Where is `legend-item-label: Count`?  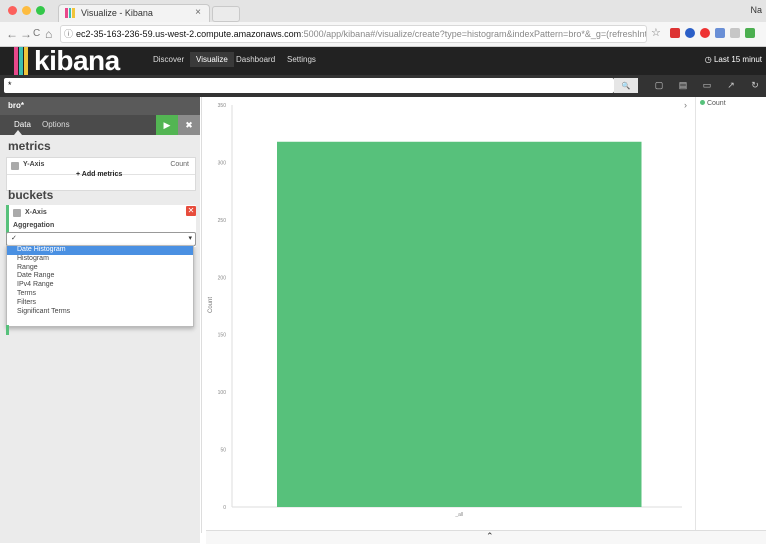
legend-item-label: Count is located at coordinates (716, 103).